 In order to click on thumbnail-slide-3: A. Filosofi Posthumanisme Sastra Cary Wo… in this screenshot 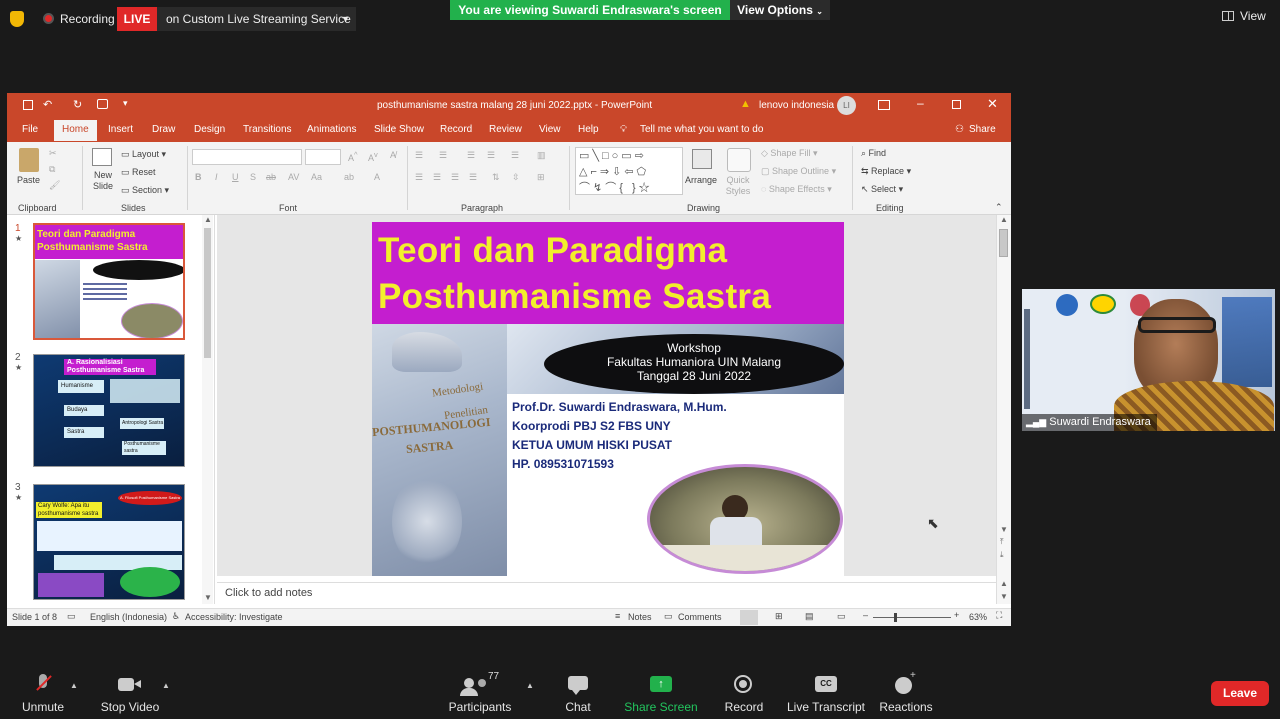, I will do `click(109, 542)`.